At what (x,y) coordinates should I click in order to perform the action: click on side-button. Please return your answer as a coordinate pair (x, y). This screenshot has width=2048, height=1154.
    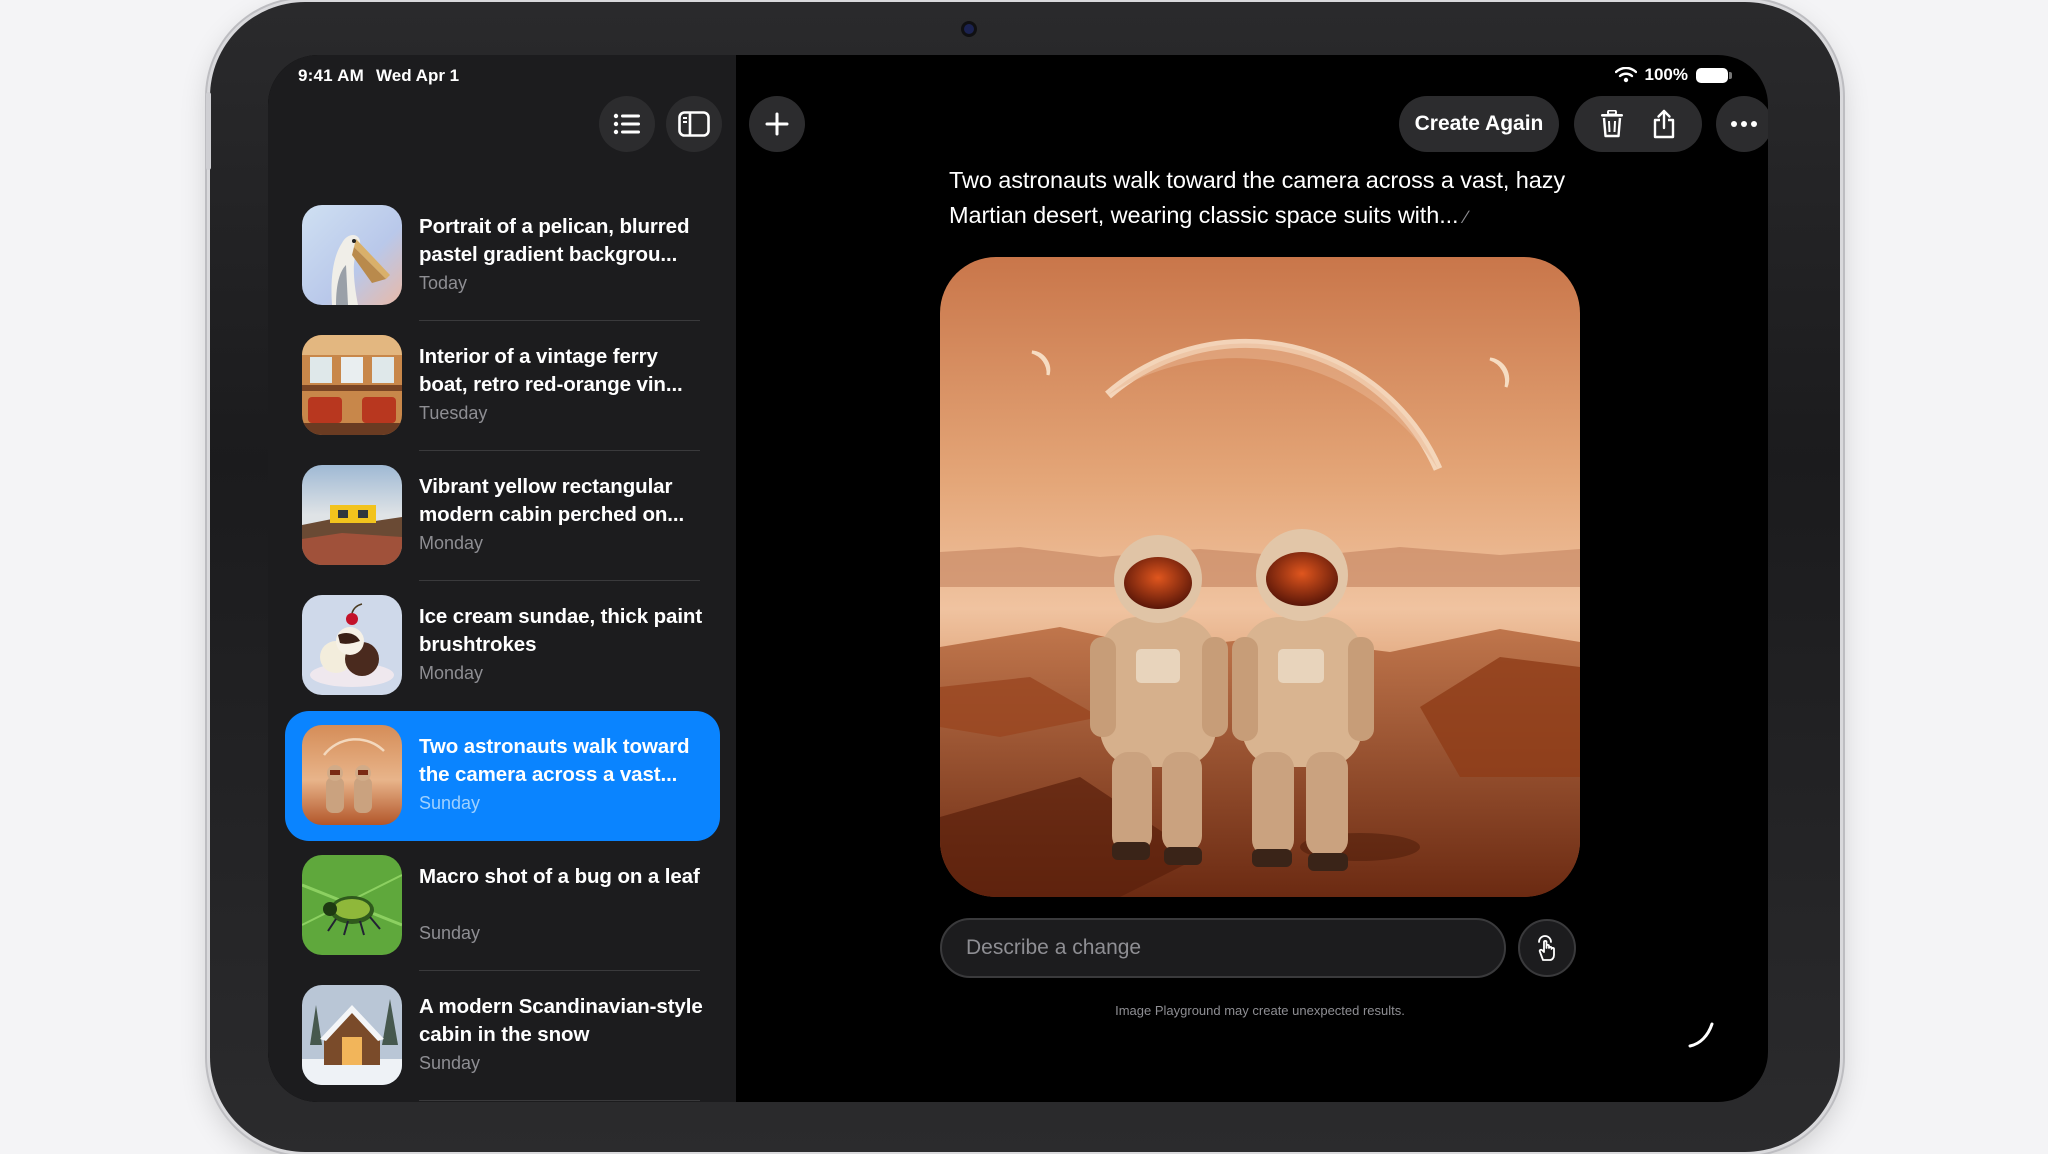
    Looking at the image, I should click on (208, 131).